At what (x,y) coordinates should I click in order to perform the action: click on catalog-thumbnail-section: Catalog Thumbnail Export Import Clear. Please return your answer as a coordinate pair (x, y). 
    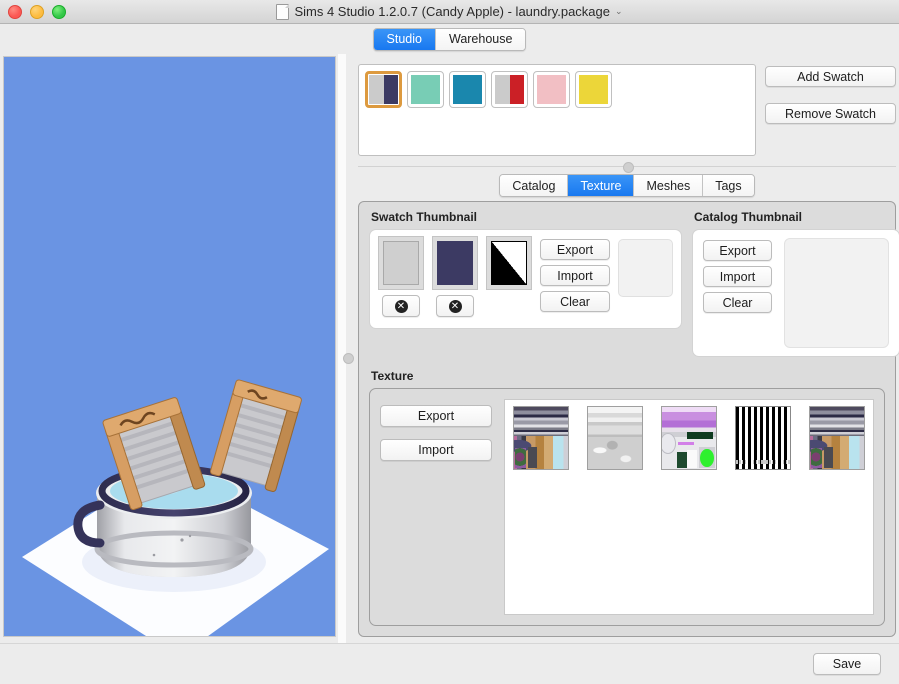
    Looking at the image, I should click on (795, 283).